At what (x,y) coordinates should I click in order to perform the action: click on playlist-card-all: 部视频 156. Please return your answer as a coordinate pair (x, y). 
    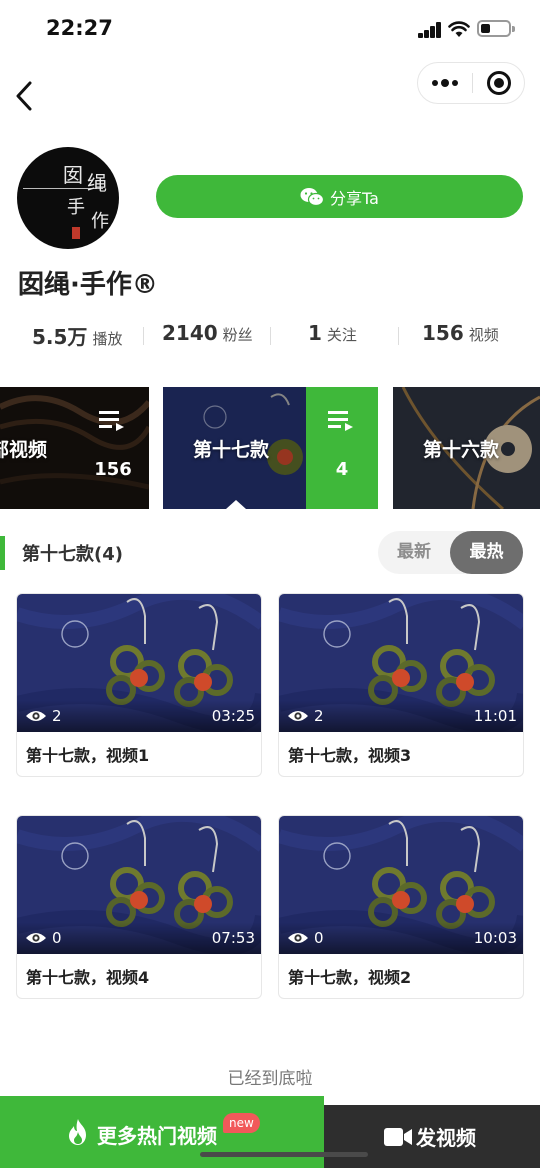
    Looking at the image, I should click on (74, 448).